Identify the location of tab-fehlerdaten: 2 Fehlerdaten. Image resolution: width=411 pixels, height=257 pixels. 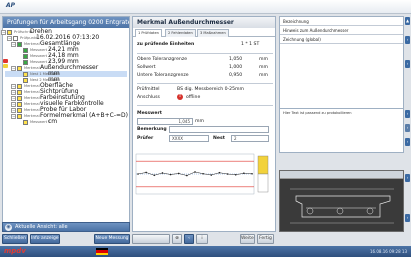
(180, 33).